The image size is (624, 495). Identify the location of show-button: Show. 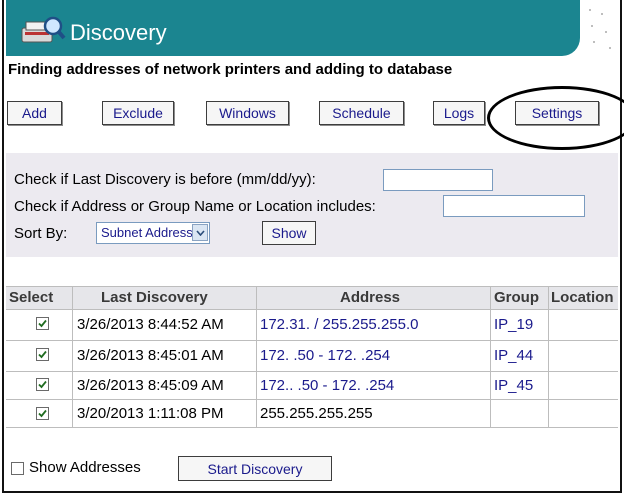
(289, 233).